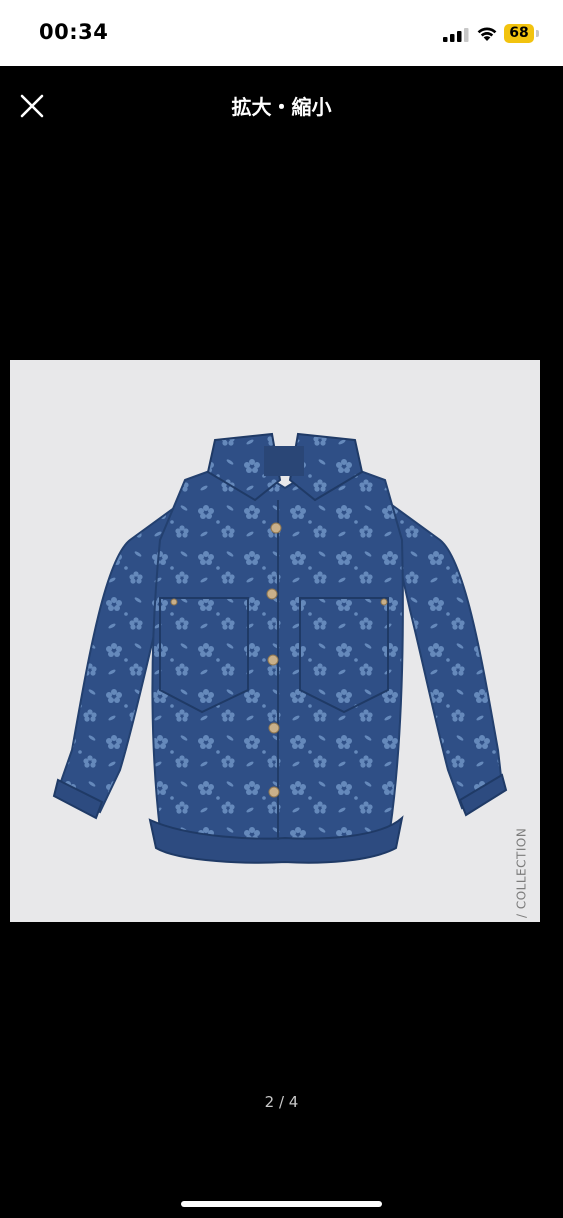  Describe the element at coordinates (487, 34) in the screenshot. I see `wifi-icon` at that location.